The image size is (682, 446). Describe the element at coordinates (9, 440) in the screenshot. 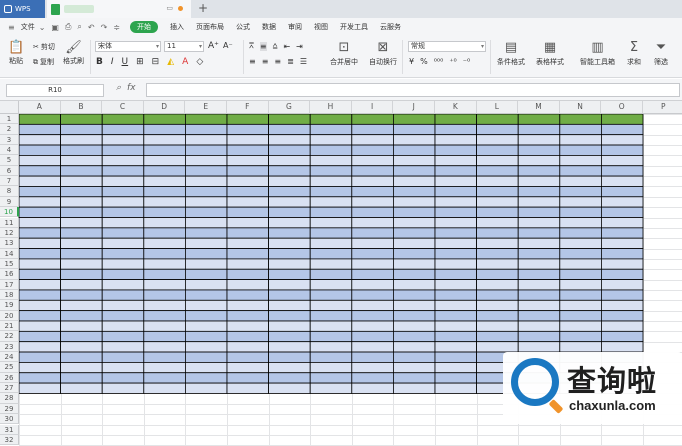

I see `row-header-32: 32` at that location.